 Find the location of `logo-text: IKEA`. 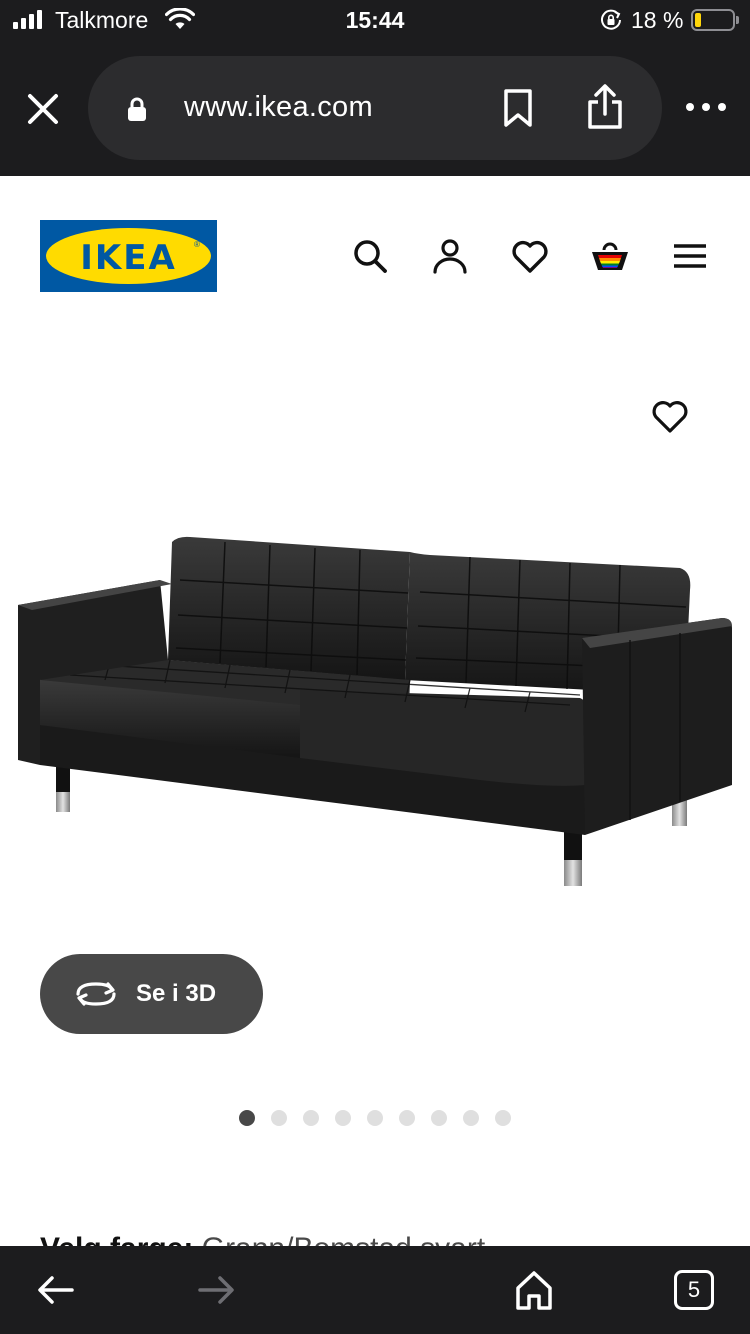

logo-text: IKEA is located at coordinates (128, 258).